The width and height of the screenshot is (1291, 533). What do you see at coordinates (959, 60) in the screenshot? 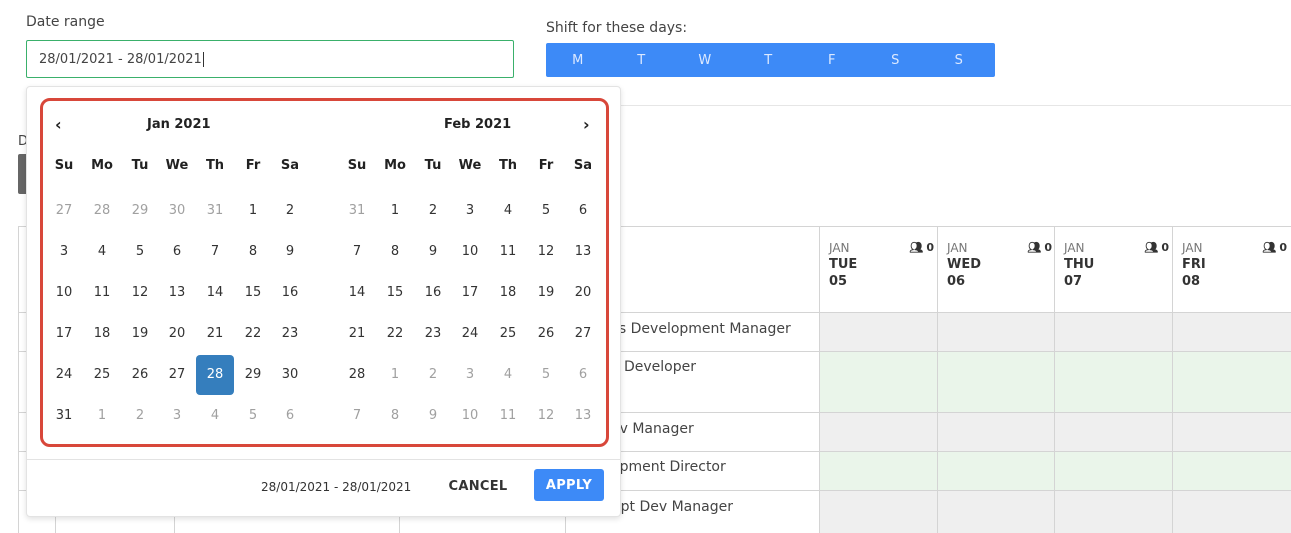
I see `shift-day-sun: S` at bounding box center [959, 60].